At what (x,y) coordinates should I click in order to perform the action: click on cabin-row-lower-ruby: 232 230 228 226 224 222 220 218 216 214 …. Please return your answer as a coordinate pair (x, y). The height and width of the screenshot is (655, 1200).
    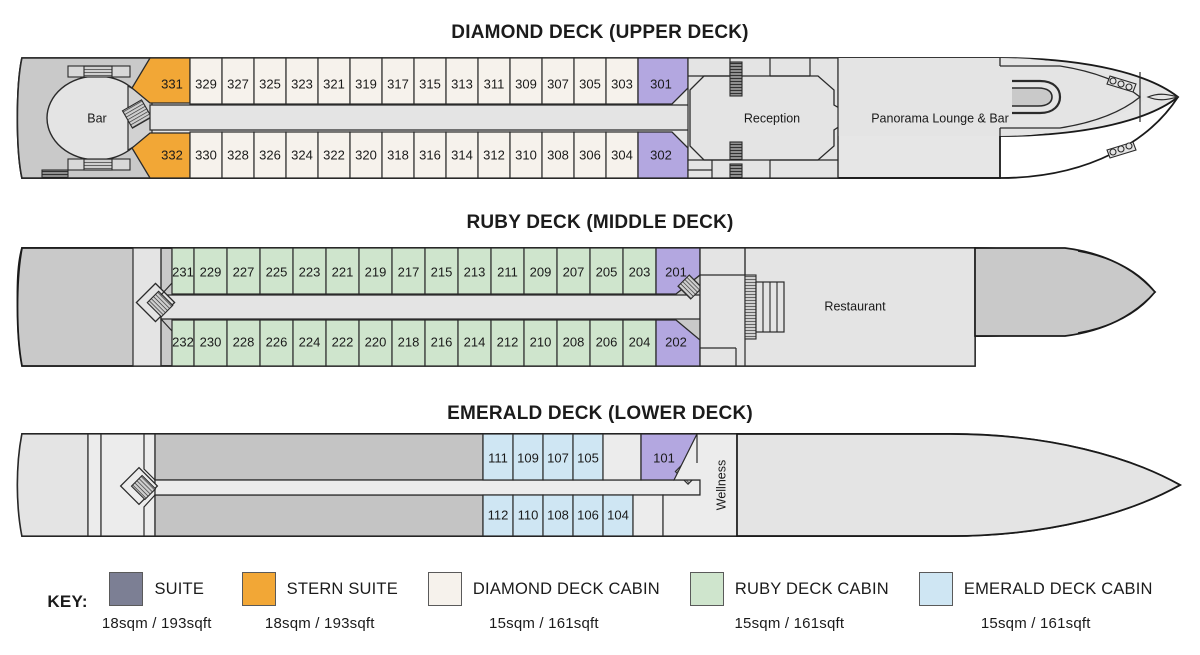
    Looking at the image, I should click on (414, 343).